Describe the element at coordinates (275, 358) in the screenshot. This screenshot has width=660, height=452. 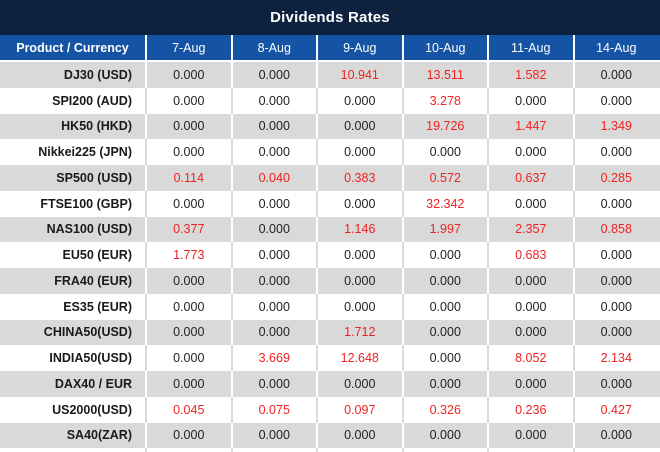
I see `dividend-value-cell: 3.669` at that location.